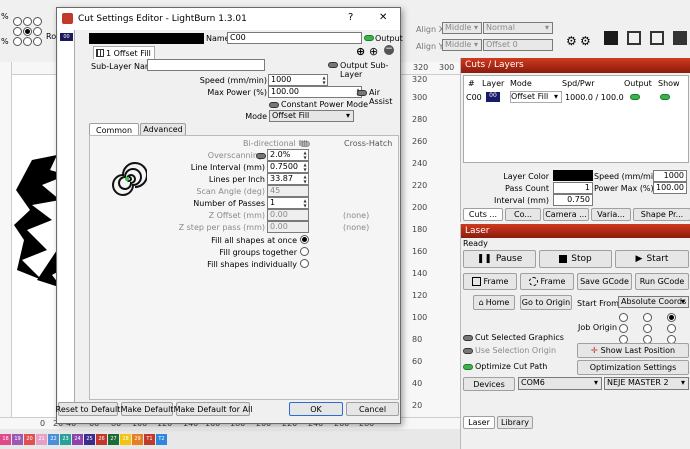  Describe the element at coordinates (652, 259) in the screenshot. I see `start-button: ▶ Start` at that location.